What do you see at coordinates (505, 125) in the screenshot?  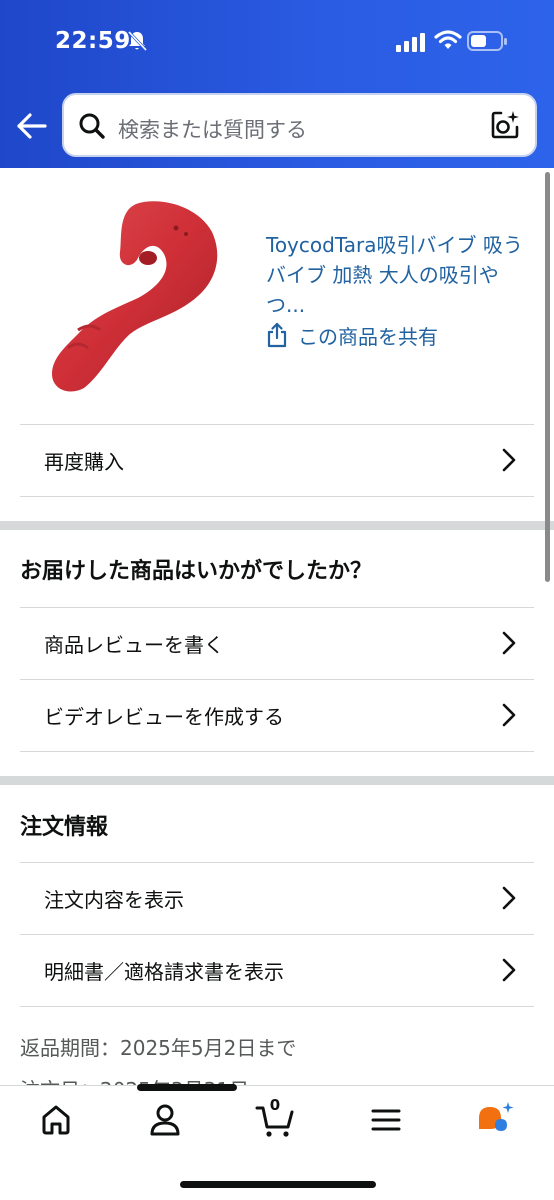 I see `camera-lens-icon` at bounding box center [505, 125].